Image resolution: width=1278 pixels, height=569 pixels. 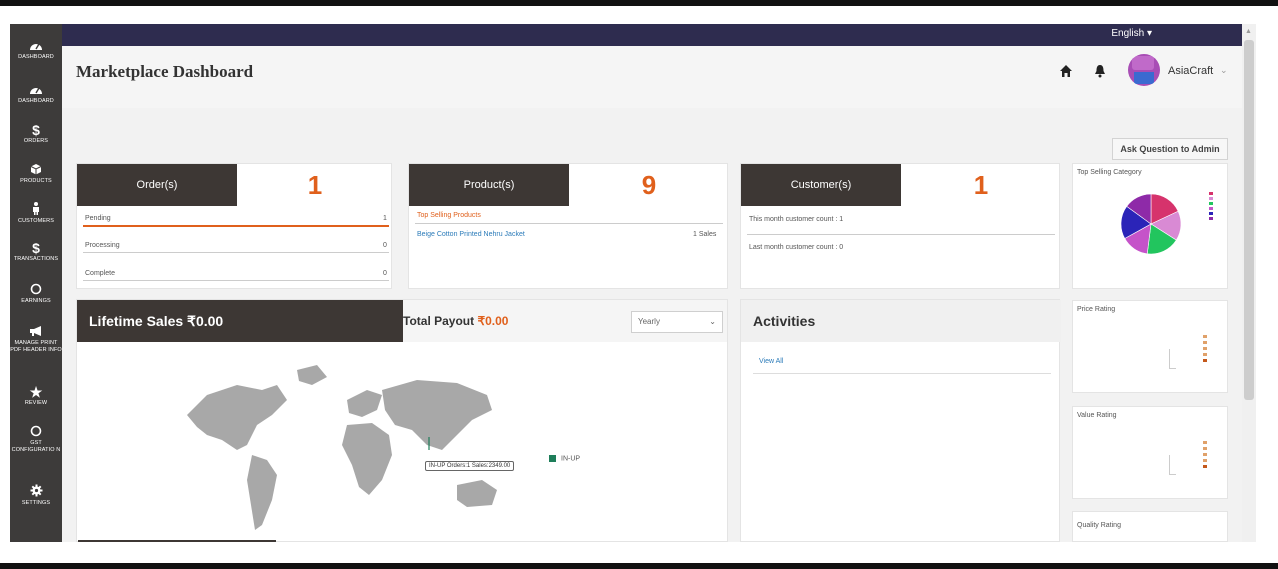 I want to click on sidebar-item-manage-print-pdf: MANAGE PRINT PDF HEADER INFO, so click(x=36, y=338).